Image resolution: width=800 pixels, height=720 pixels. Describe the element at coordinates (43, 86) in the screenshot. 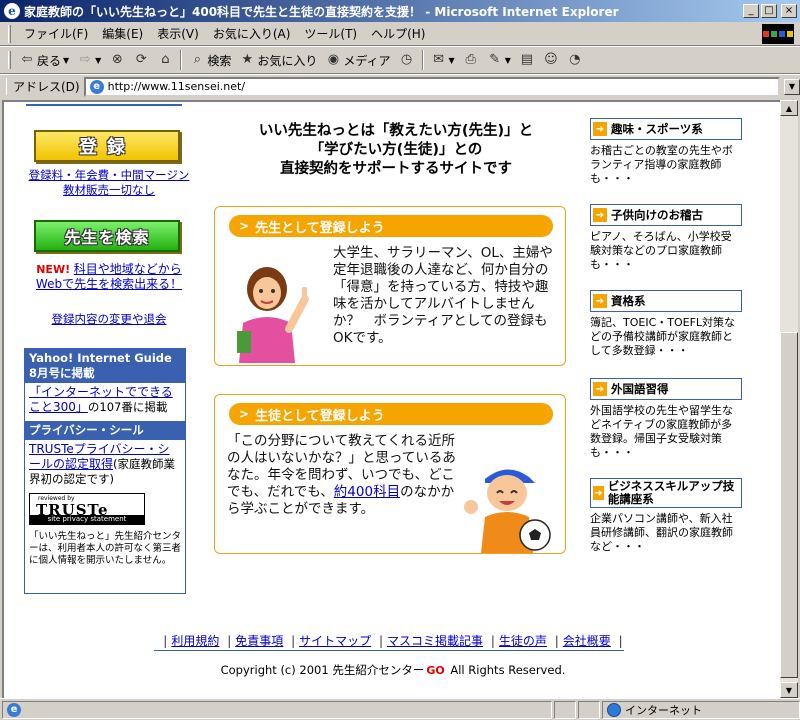

I see `address-label: アドレス(D)` at that location.